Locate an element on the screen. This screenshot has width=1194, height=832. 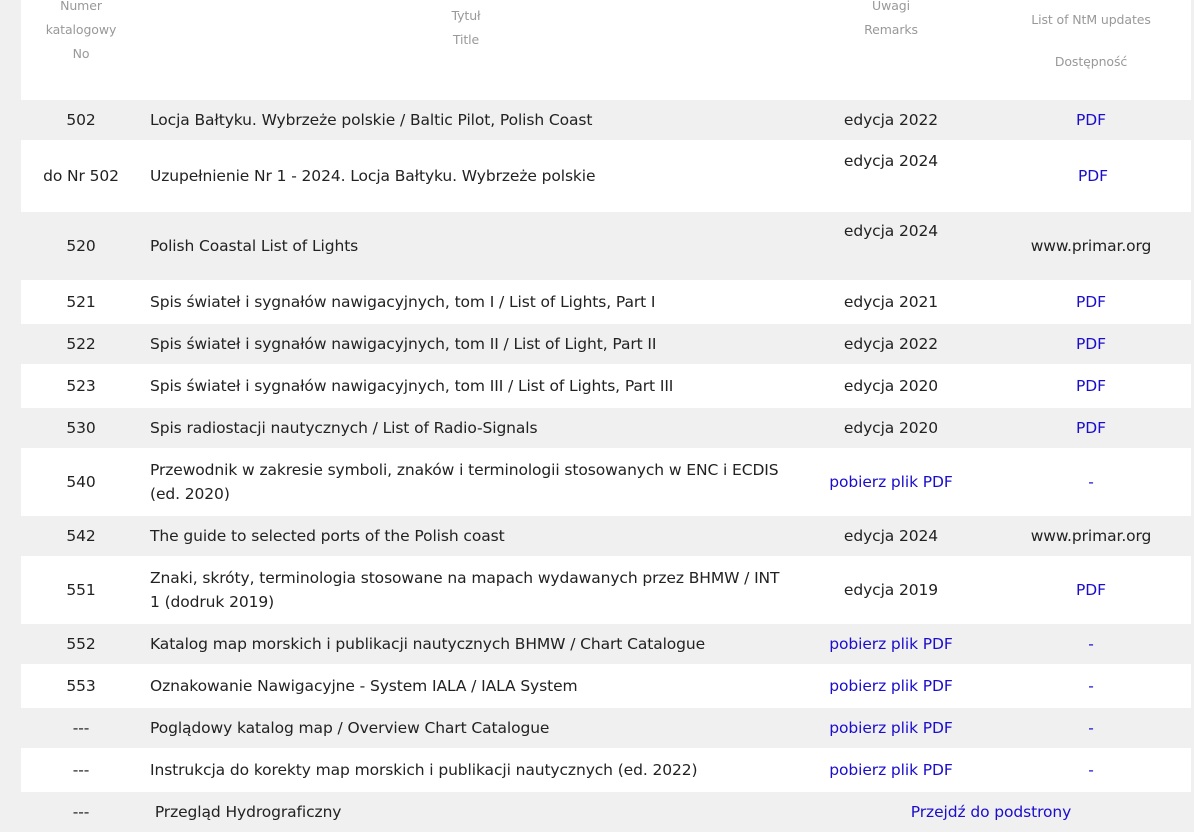
go-to-subpage-link: Przejdź do podstrony is located at coordinates (991, 812).